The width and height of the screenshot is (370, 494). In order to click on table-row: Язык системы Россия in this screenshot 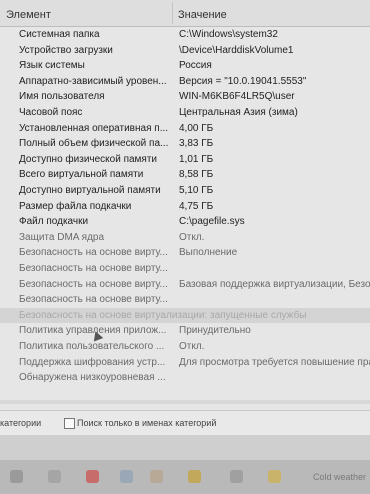, I will do `click(185, 65)`.